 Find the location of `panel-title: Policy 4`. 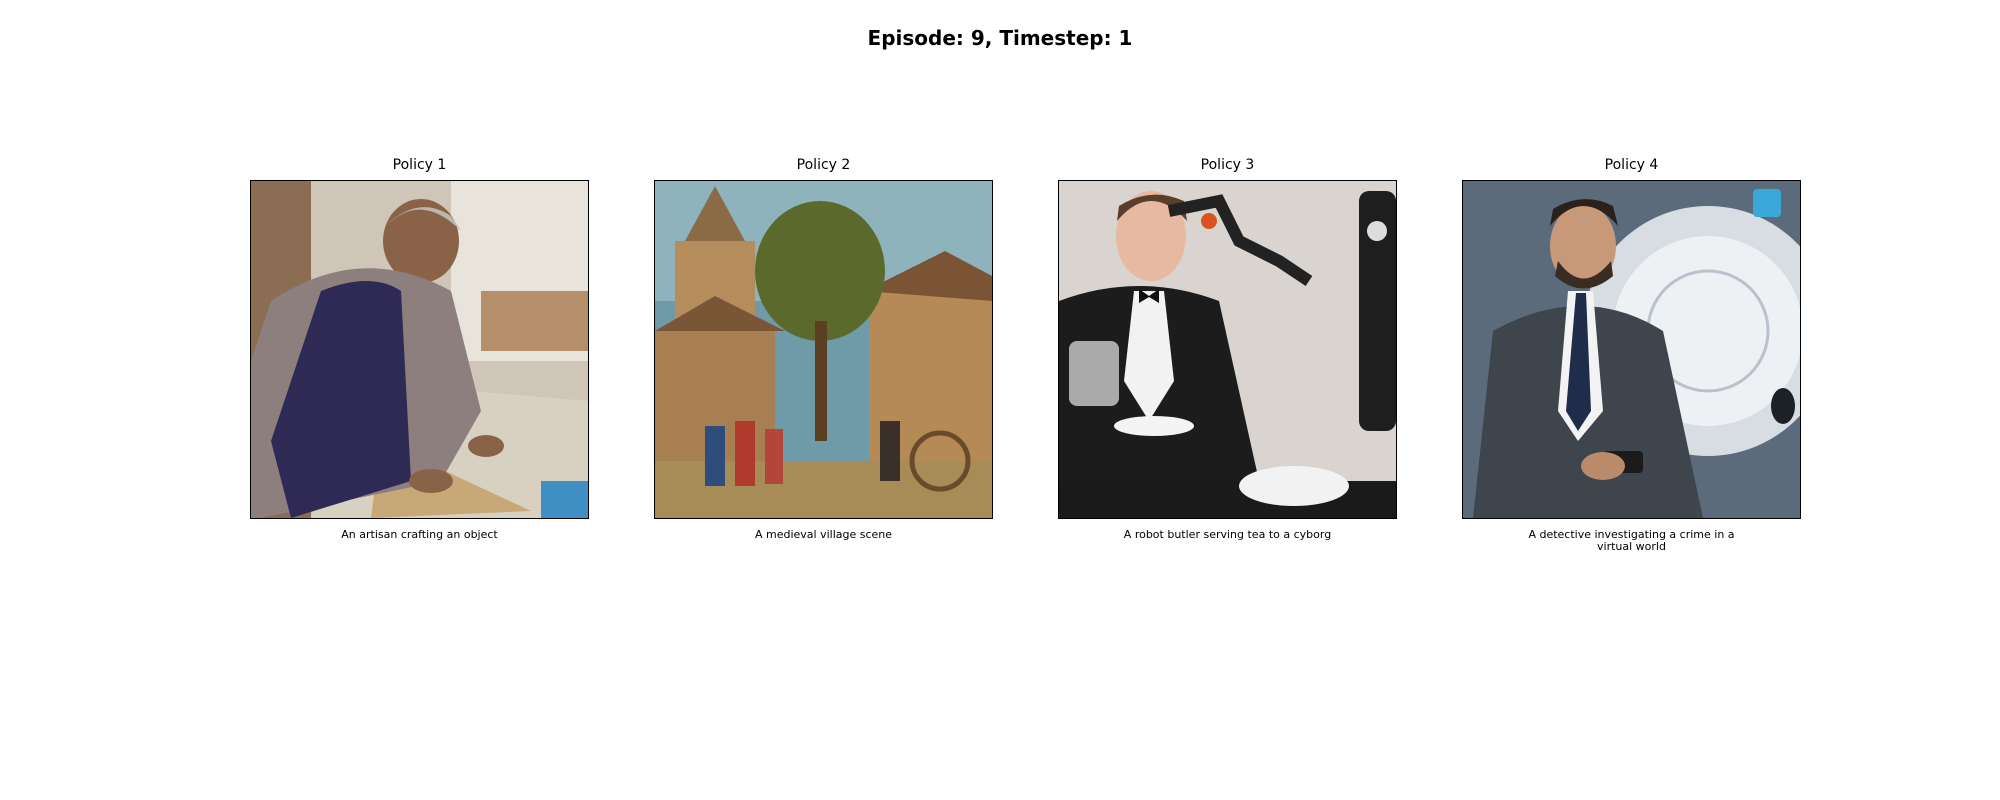

panel-title: Policy 4 is located at coordinates (1631, 165).